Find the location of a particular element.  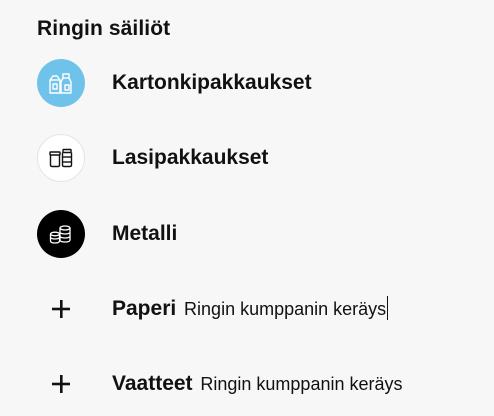

container-item-glass: Lasipakkaukset is located at coordinates (152, 158).